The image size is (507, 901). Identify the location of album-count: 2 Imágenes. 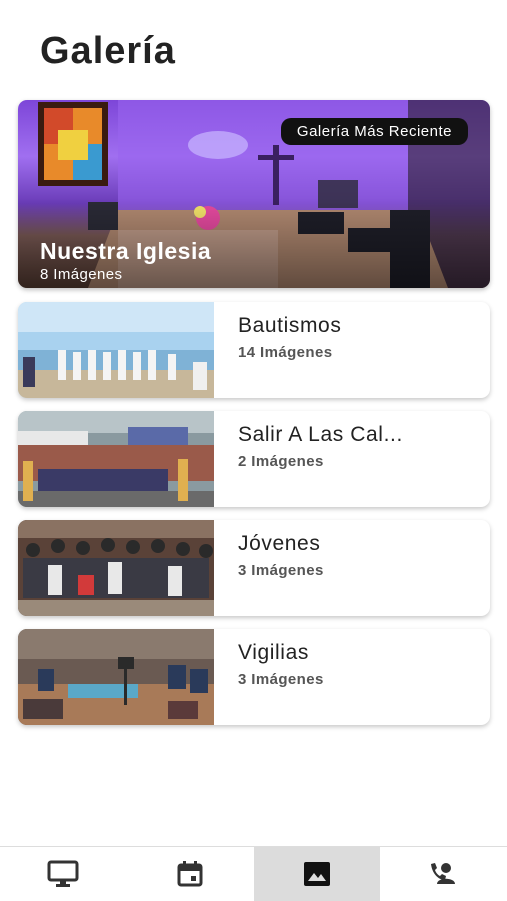
(281, 461).